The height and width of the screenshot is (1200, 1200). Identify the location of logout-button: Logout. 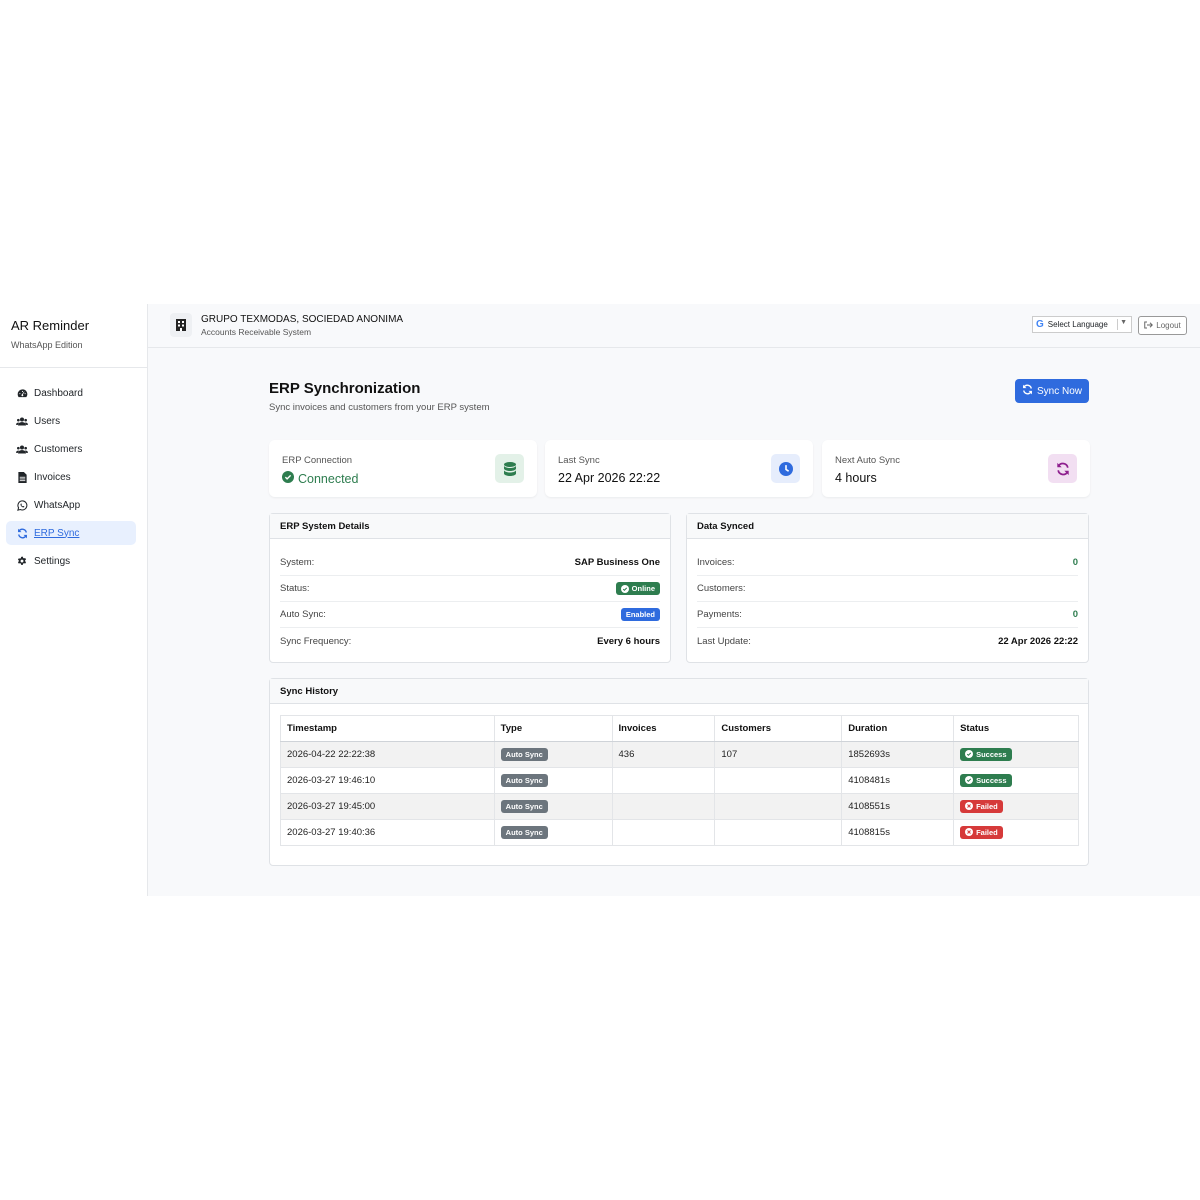
(1162, 325).